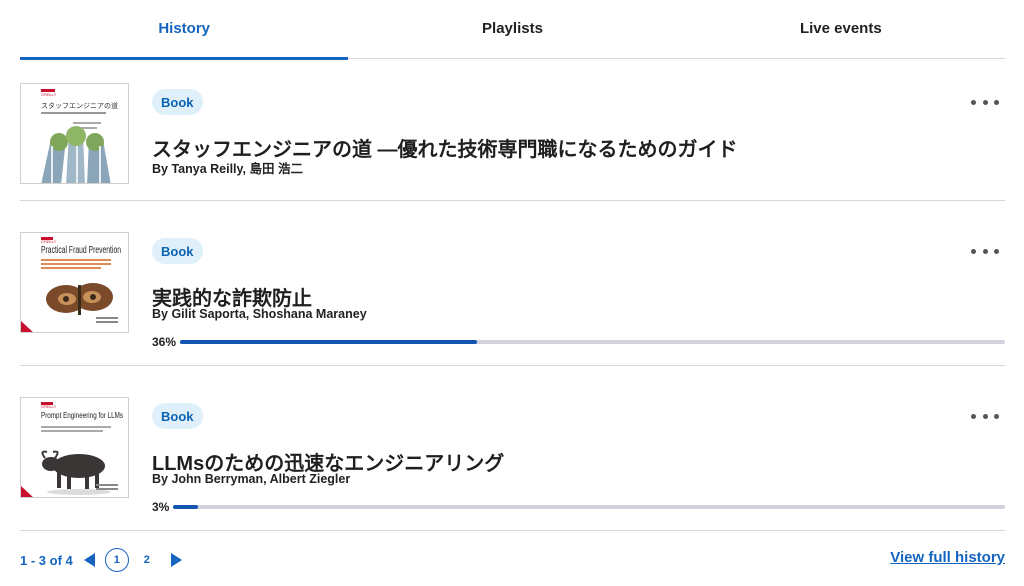 This screenshot has height=586, width=1024. I want to click on content-tabs: History Playlists Live events, so click(512, 30).